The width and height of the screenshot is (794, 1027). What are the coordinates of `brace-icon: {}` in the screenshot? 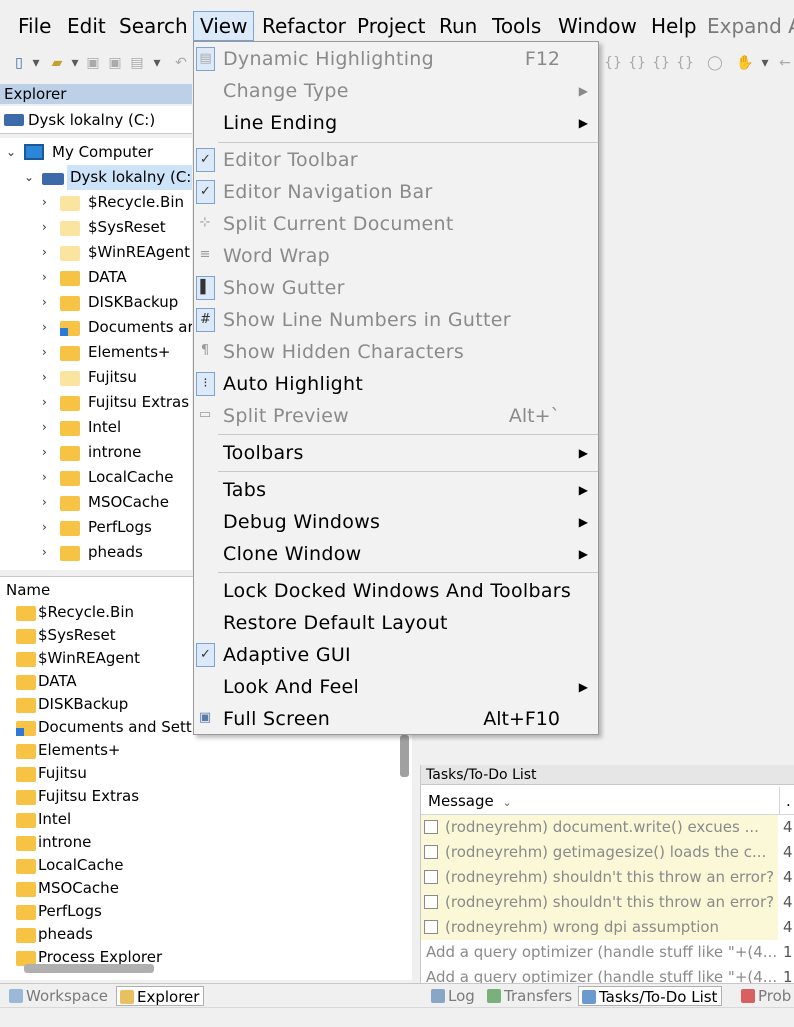 It's located at (613, 63).